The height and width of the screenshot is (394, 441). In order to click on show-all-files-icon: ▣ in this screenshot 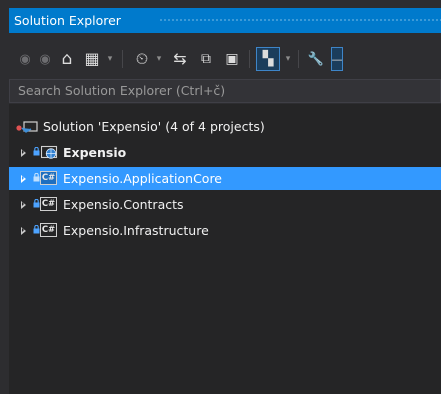, I will do `click(232, 59)`.